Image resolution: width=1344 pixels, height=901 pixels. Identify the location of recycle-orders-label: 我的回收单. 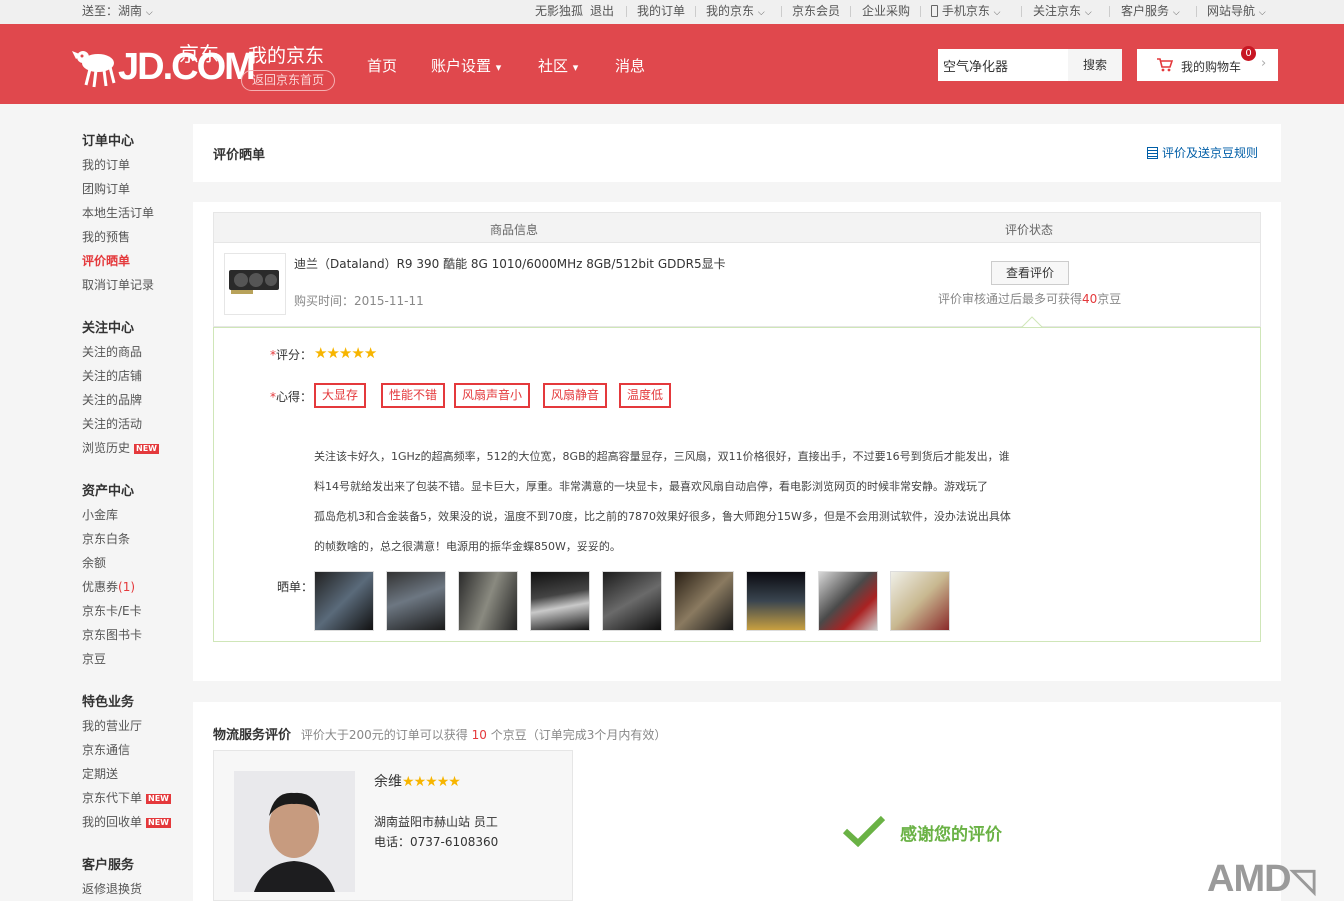
(112, 822).